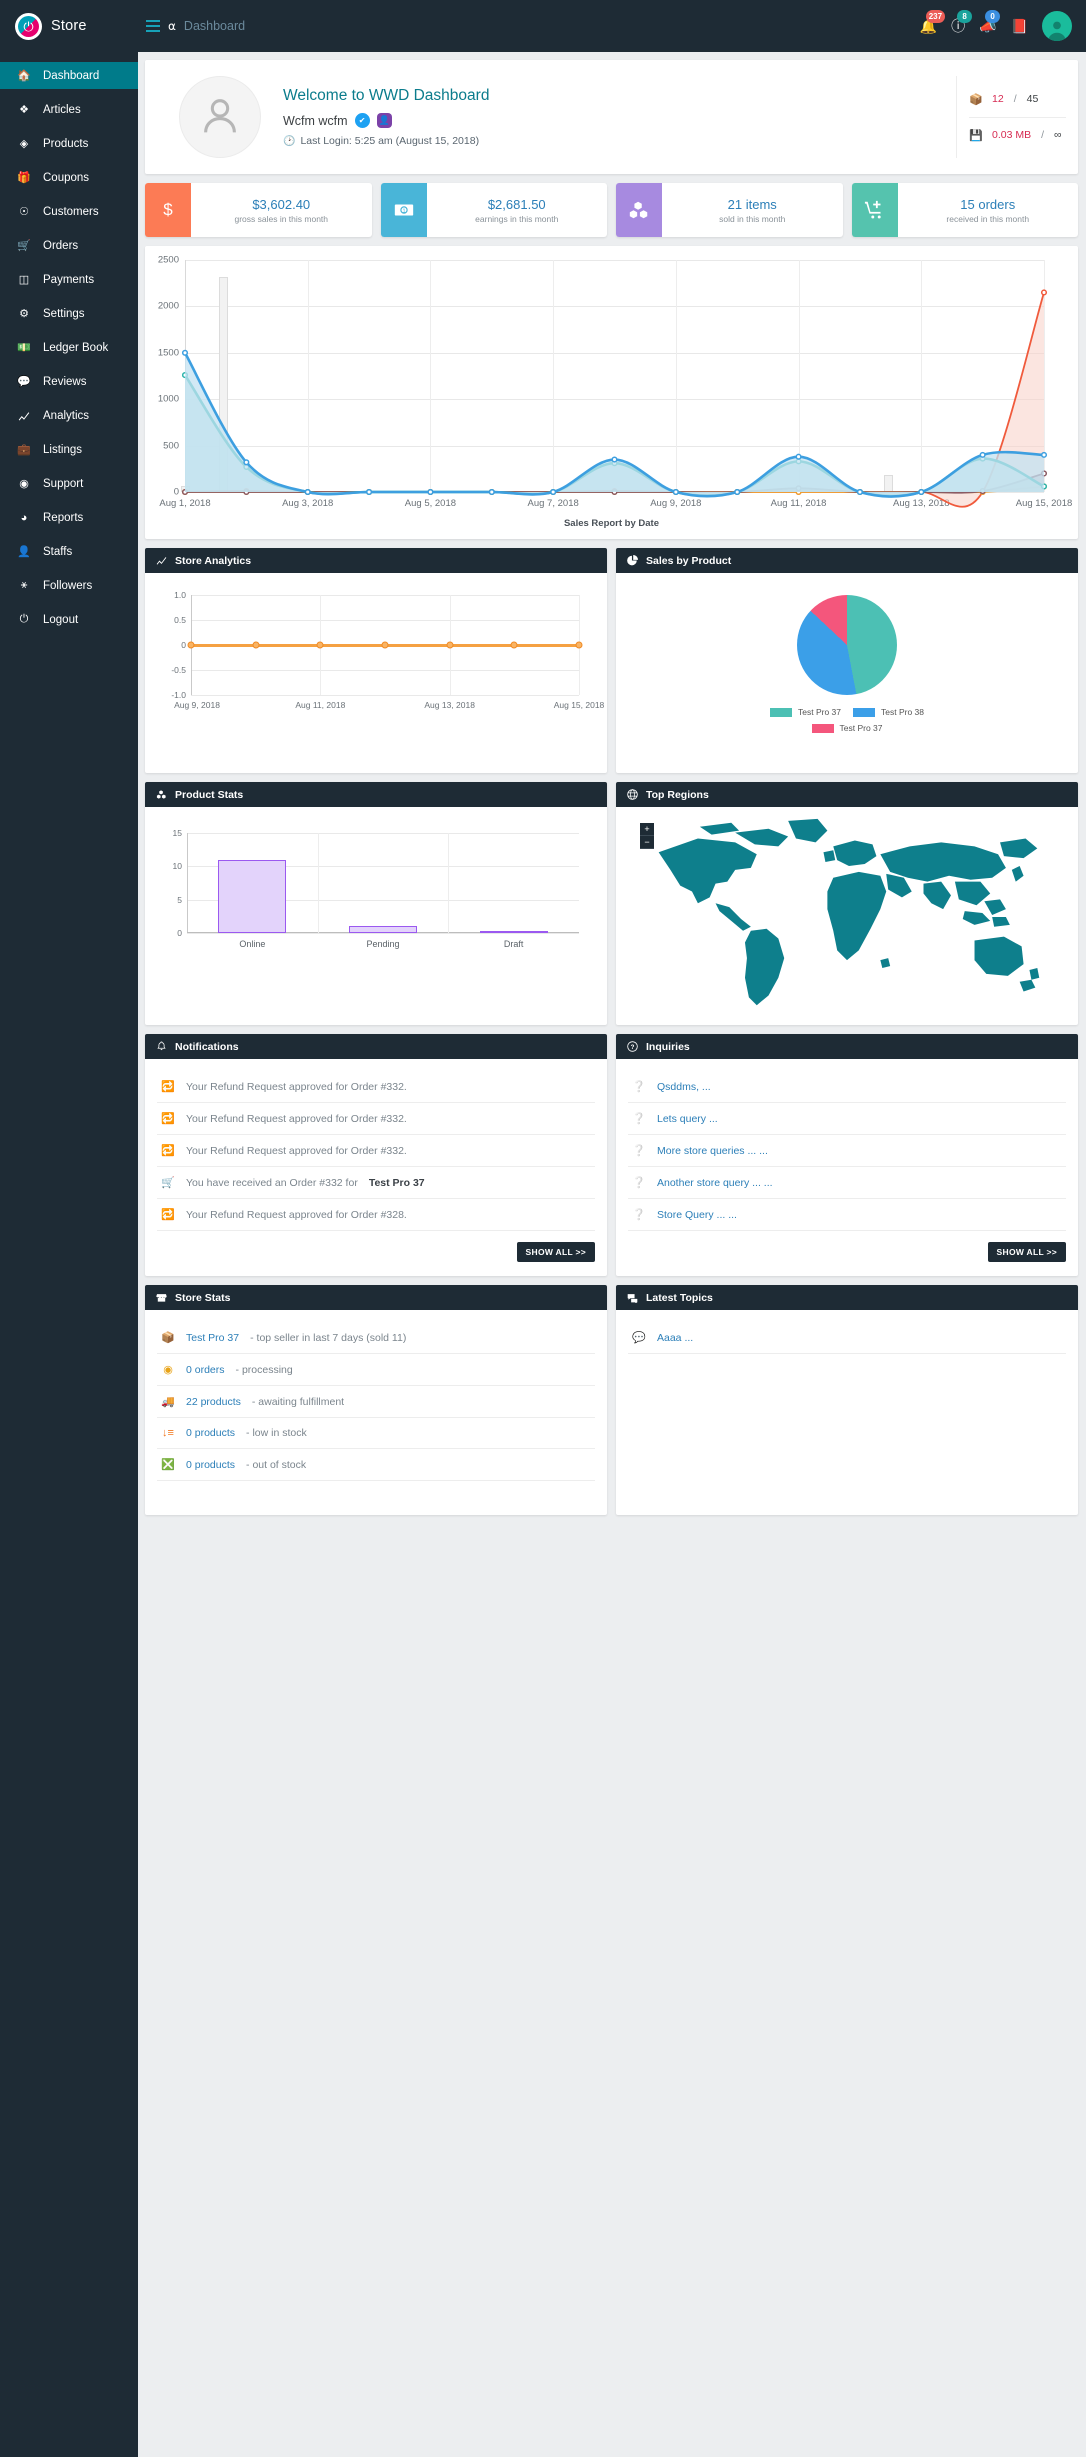  Describe the element at coordinates (252, 944) in the screenshot. I see `x-axis-tick: Online` at that location.